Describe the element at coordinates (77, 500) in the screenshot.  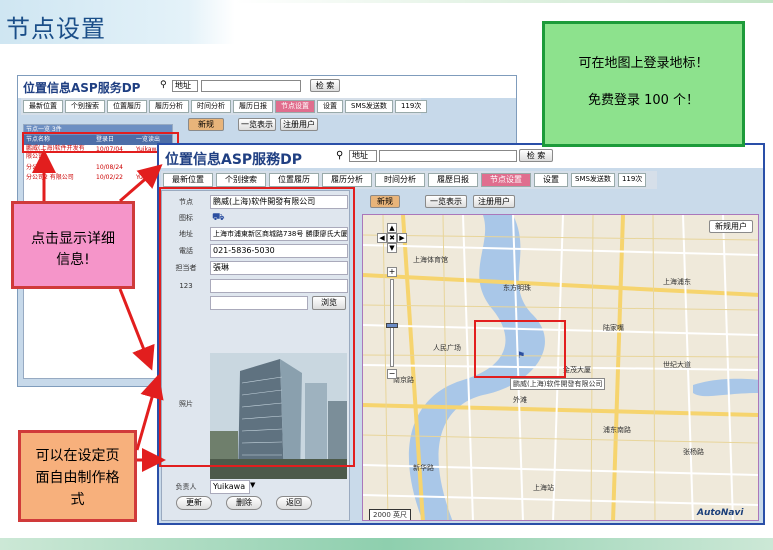
I see `callout-text: 式` at that location.